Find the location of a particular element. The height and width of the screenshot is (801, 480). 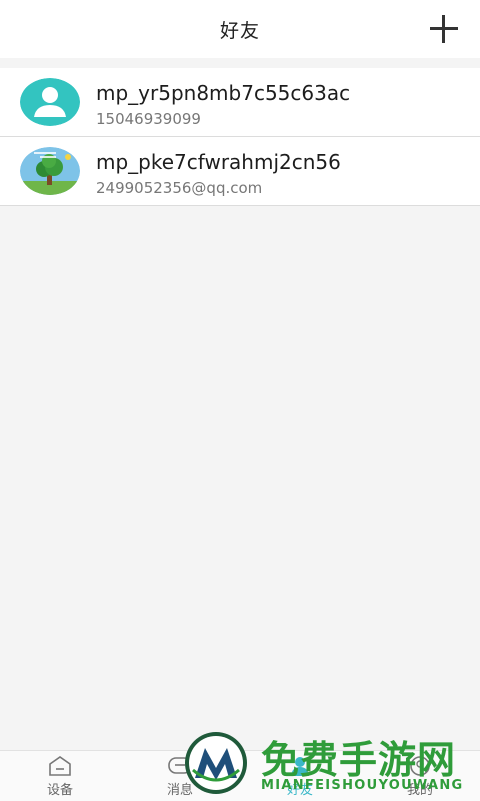

tab-devices: 设备 is located at coordinates (60, 776).